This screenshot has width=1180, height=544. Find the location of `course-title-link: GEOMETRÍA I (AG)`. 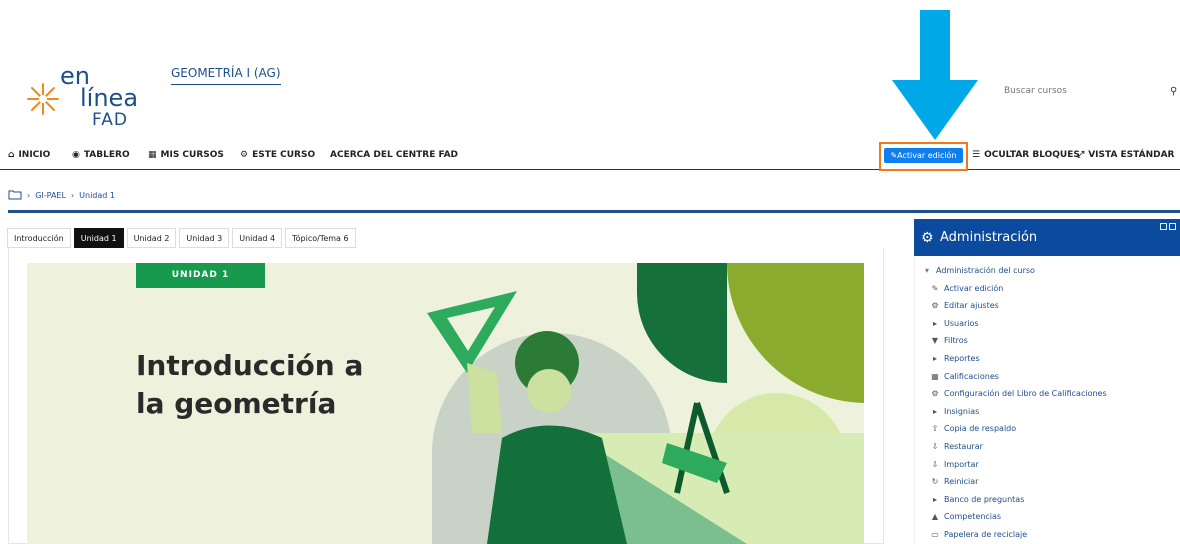

course-title-link: GEOMETRÍA I (AG) is located at coordinates (226, 75).